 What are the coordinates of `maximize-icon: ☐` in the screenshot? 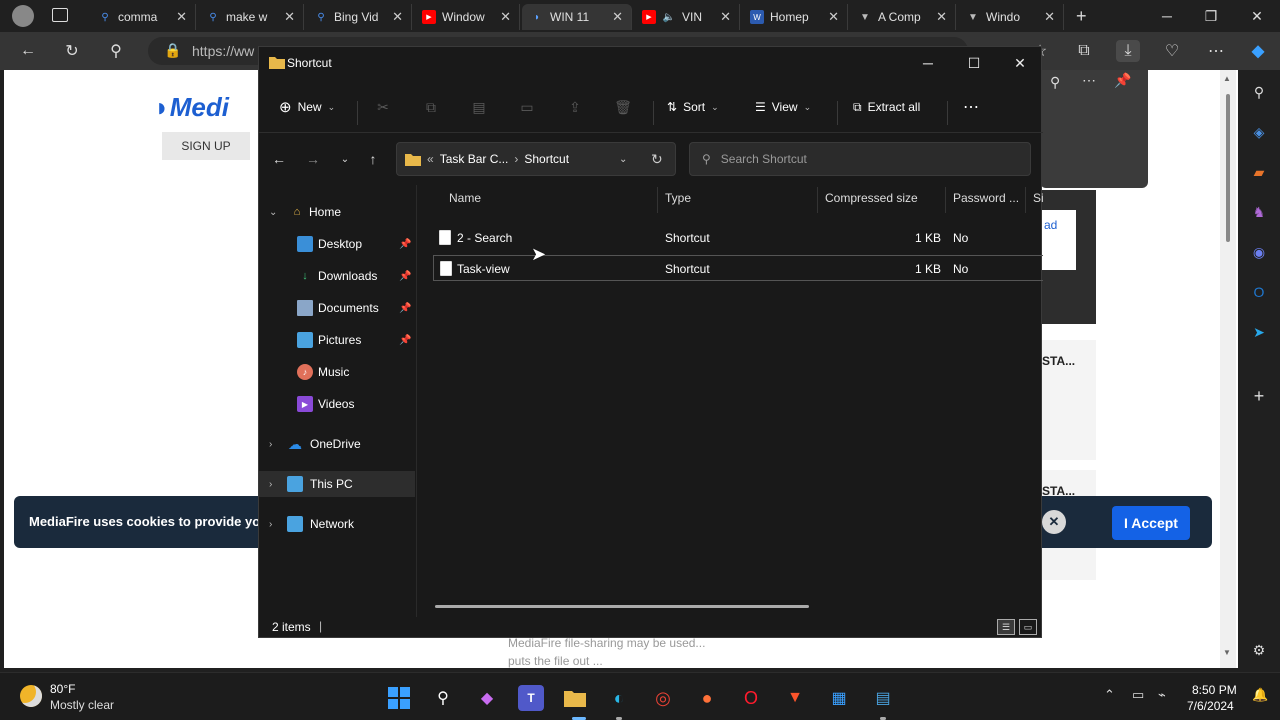 It's located at (974, 63).